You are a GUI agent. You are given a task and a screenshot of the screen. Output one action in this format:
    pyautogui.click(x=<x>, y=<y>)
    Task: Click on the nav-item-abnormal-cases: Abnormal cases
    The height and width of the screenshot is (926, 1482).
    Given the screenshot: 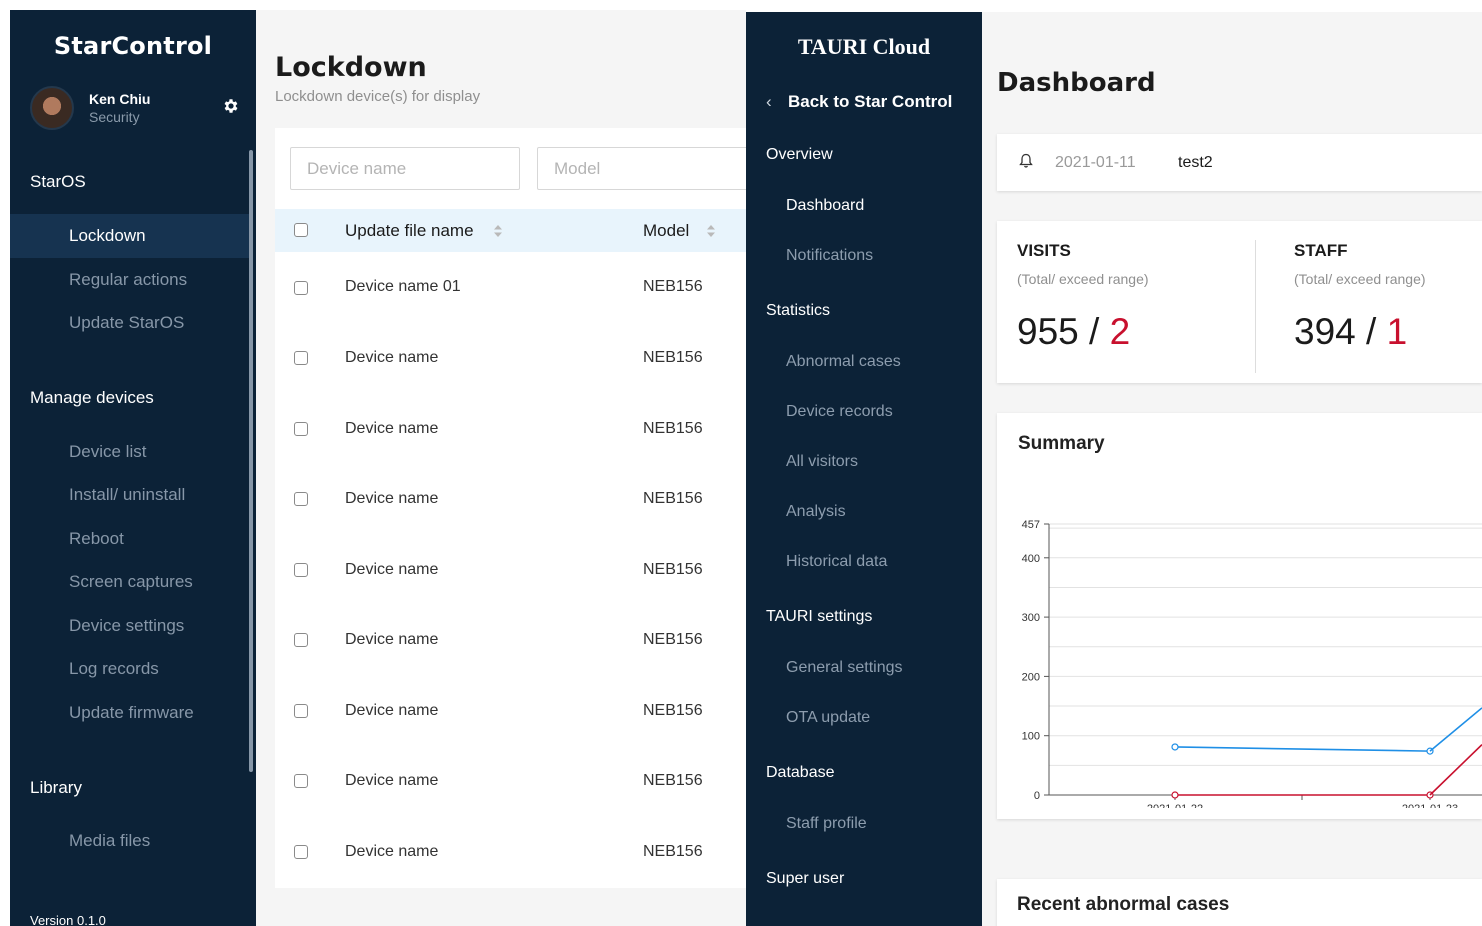 What is the action you would take?
    pyautogui.click(x=843, y=362)
    